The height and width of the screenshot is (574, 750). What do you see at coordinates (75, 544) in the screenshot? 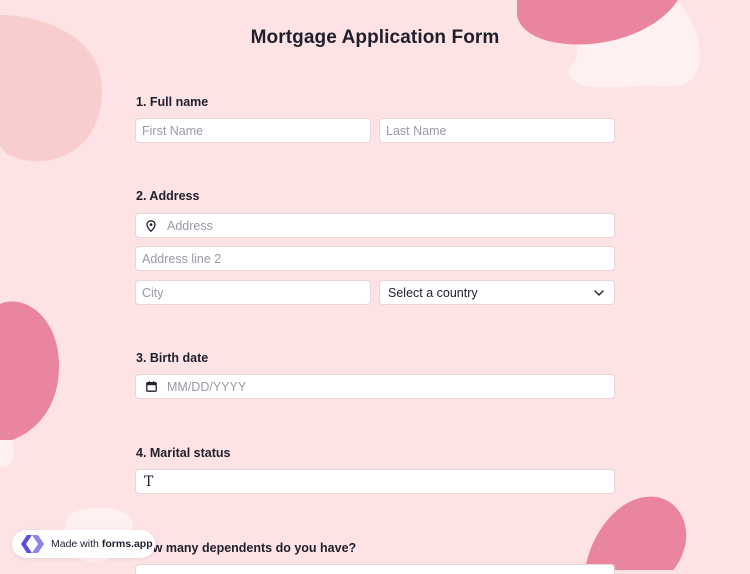
I see `badge-prefix: Made with` at bounding box center [75, 544].